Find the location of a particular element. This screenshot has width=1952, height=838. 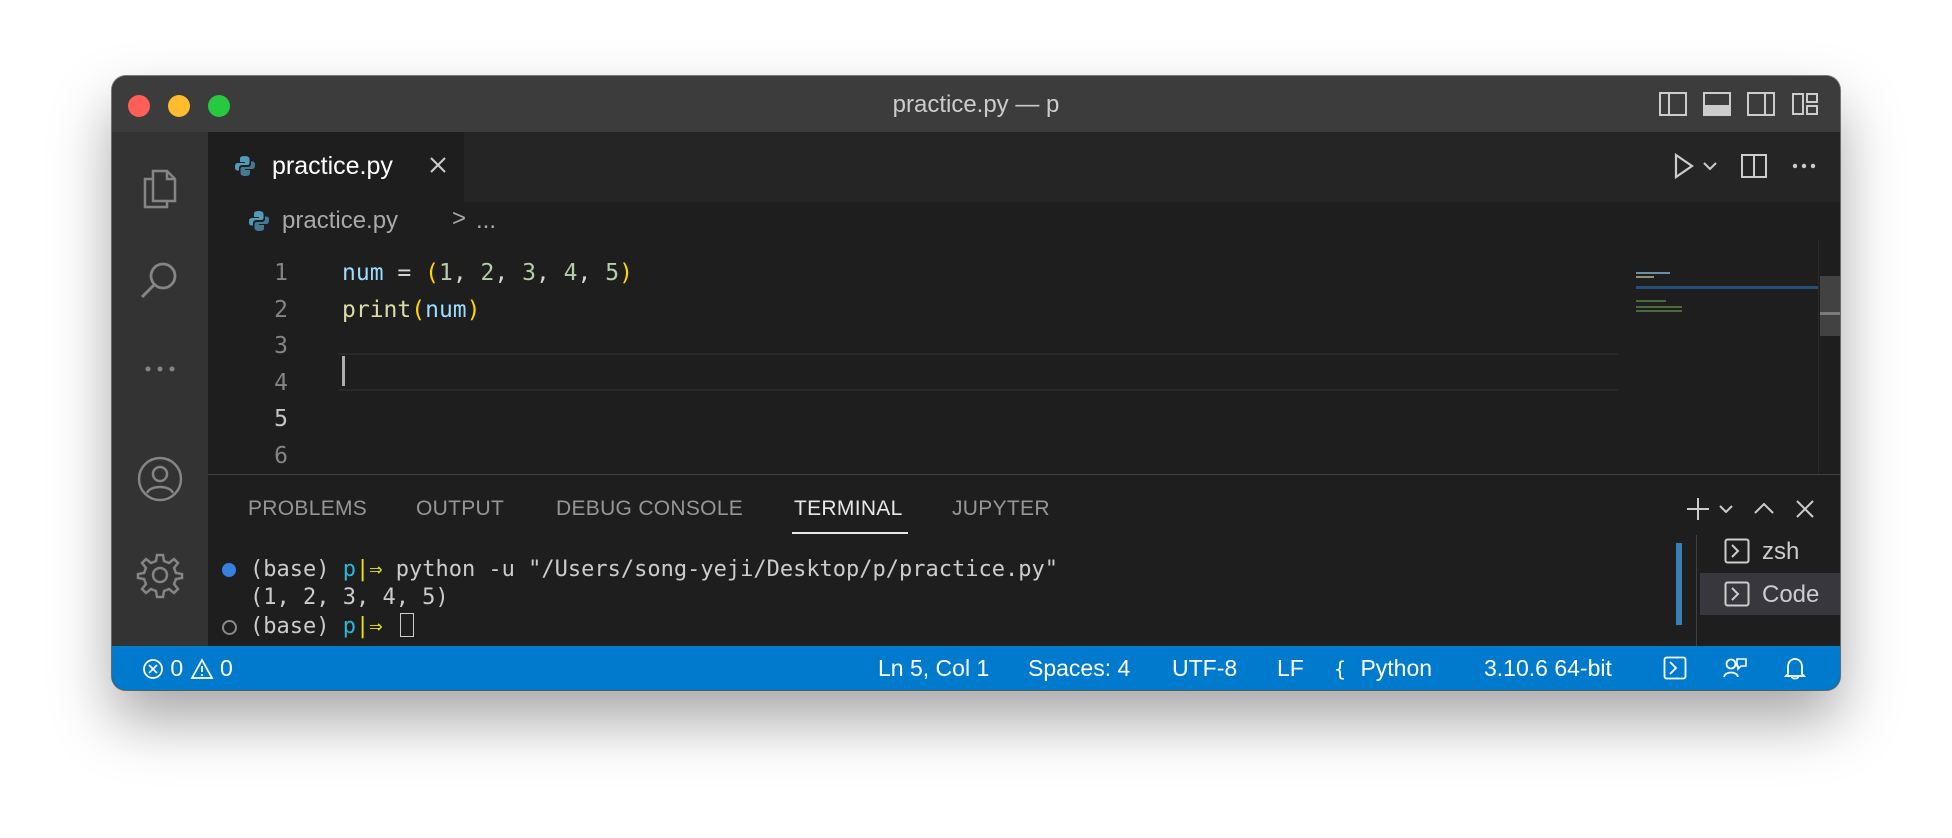

layout-controls is located at coordinates (1739, 104).